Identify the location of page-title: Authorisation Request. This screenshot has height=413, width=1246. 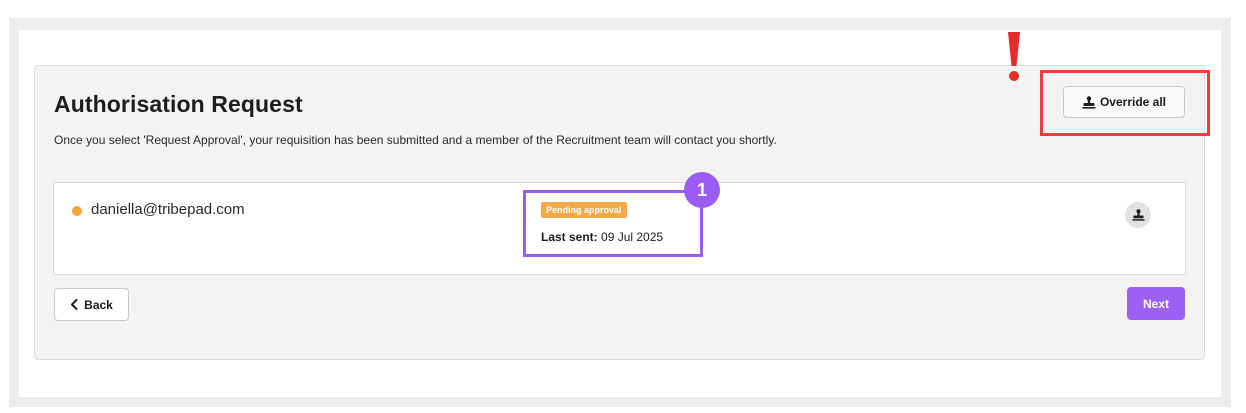
(178, 104).